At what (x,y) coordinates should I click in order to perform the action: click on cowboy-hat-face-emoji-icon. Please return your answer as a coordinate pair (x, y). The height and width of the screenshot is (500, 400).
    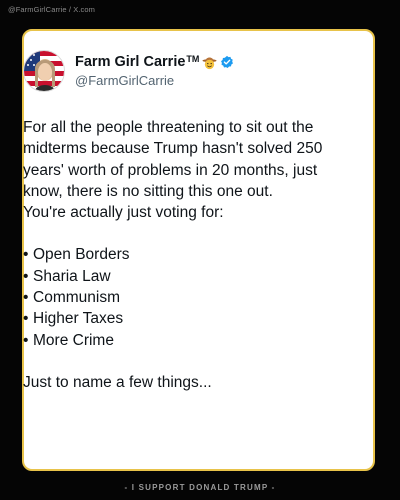
    Looking at the image, I should click on (209, 62).